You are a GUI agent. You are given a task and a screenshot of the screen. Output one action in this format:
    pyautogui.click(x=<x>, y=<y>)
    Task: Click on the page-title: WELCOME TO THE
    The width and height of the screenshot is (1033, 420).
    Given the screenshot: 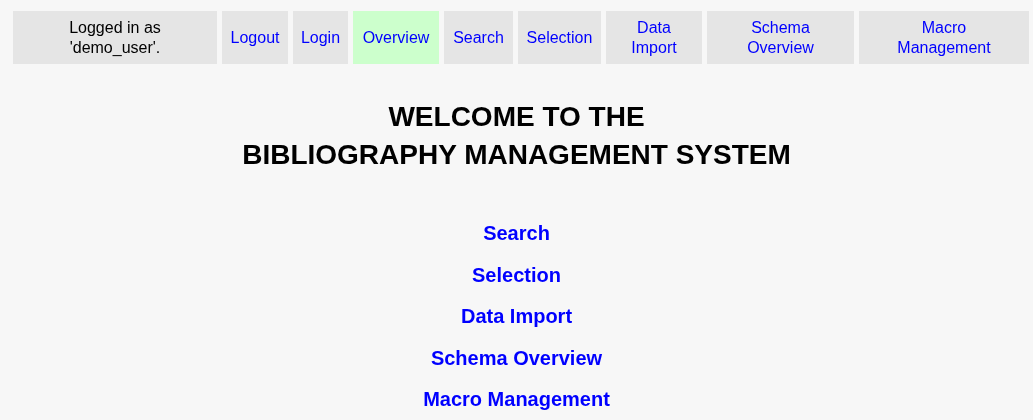 What is the action you would take?
    pyautogui.click(x=516, y=117)
    